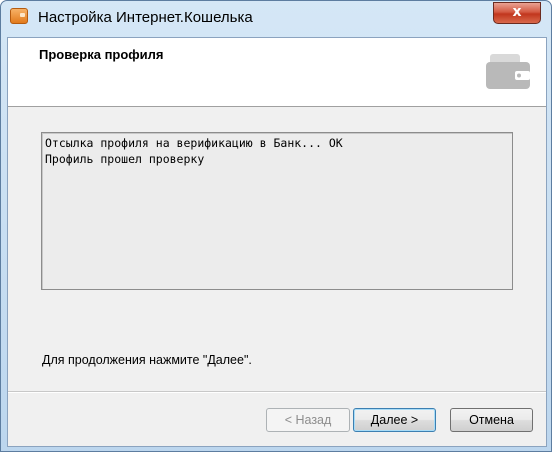 This screenshot has height=452, width=552. I want to click on close-icon: x, so click(517, 12).